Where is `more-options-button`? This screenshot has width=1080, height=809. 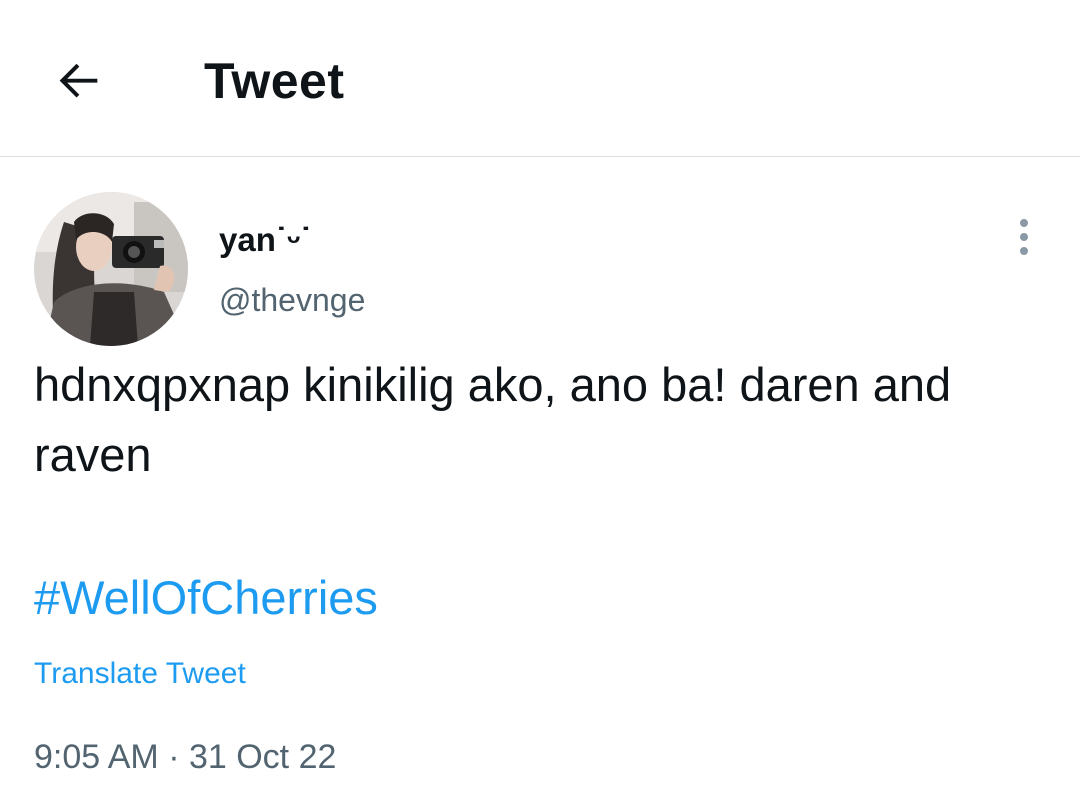 more-options-button is located at coordinates (1024, 237).